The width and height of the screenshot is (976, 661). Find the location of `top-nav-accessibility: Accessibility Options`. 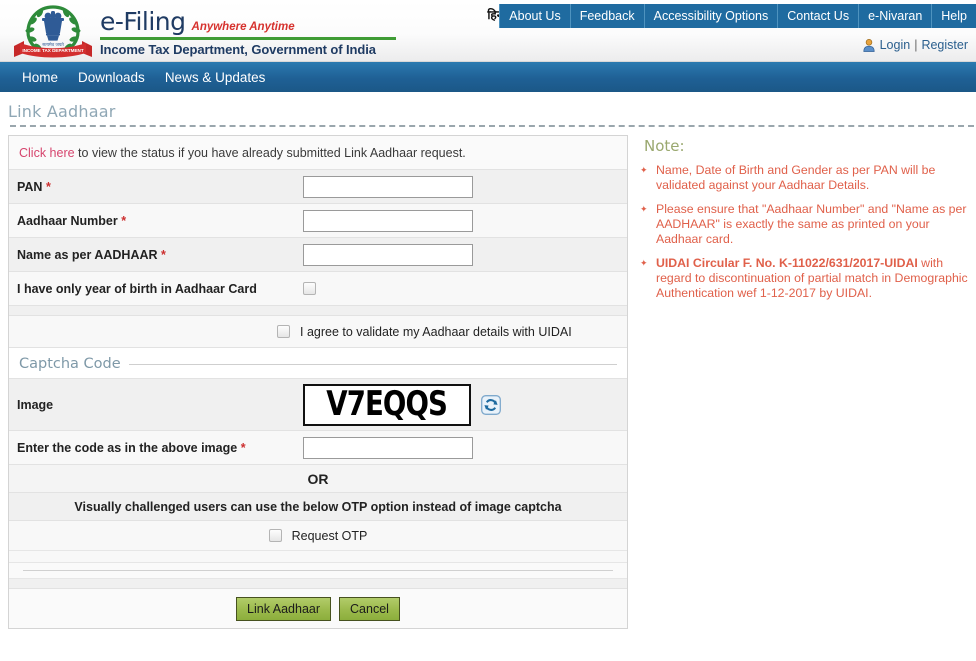

top-nav-accessibility: Accessibility Options is located at coordinates (712, 16).